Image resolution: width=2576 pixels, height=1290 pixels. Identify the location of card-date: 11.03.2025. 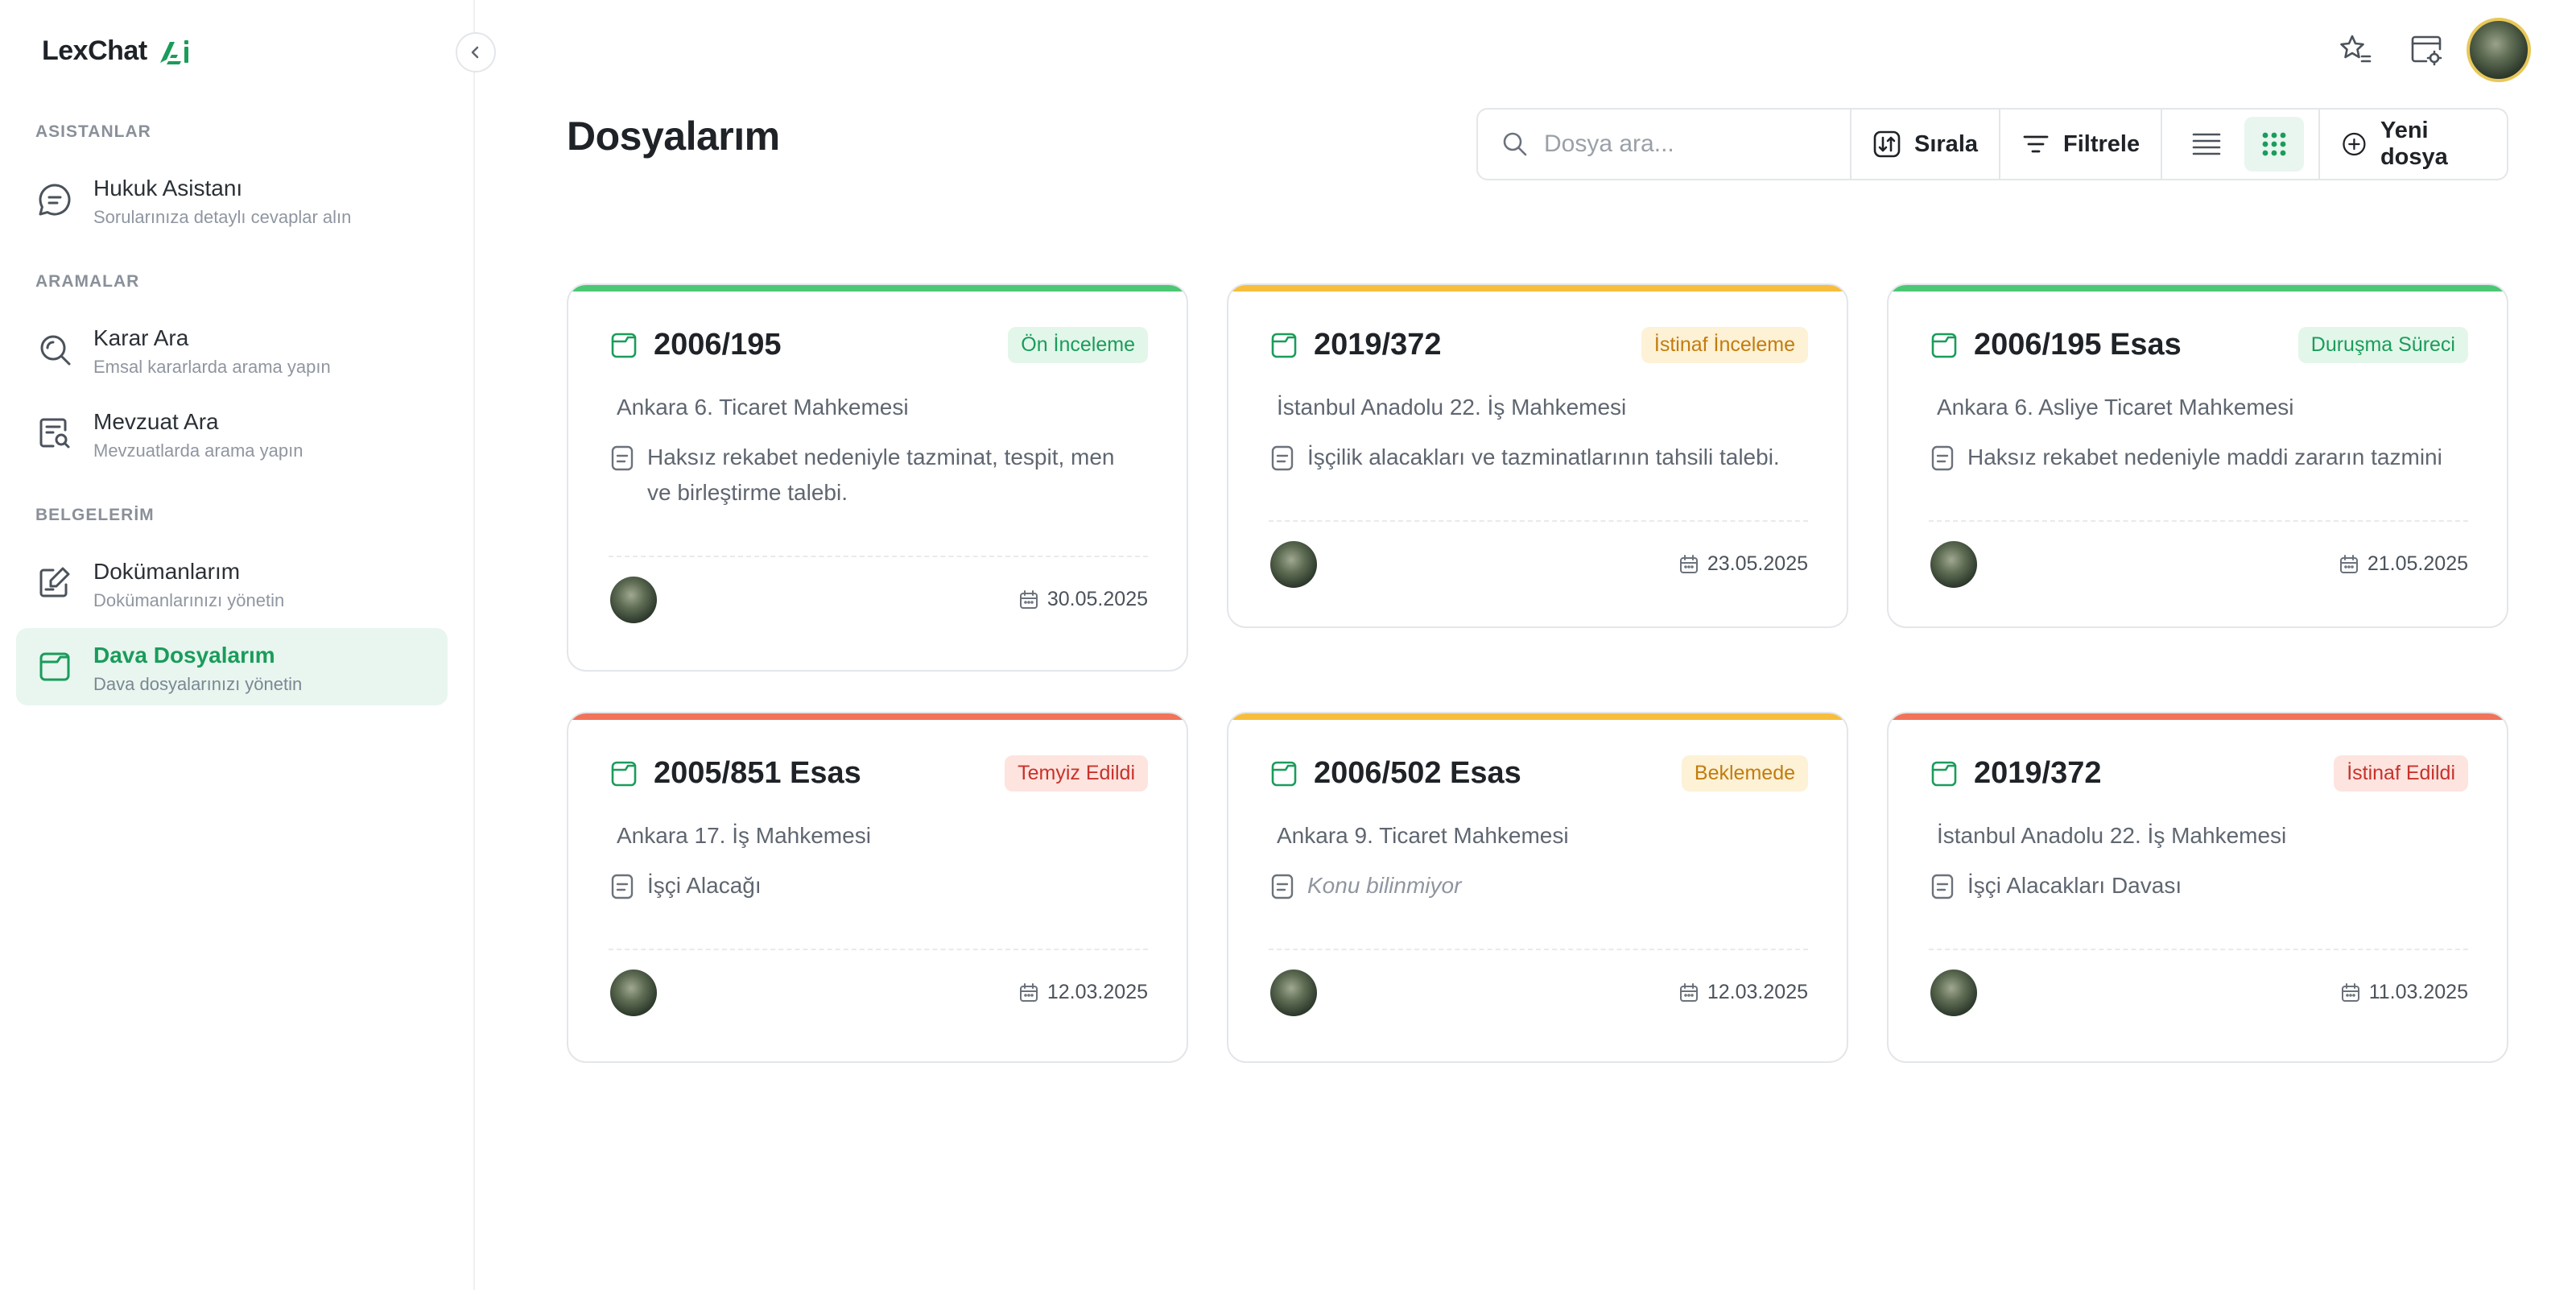
(2404, 992).